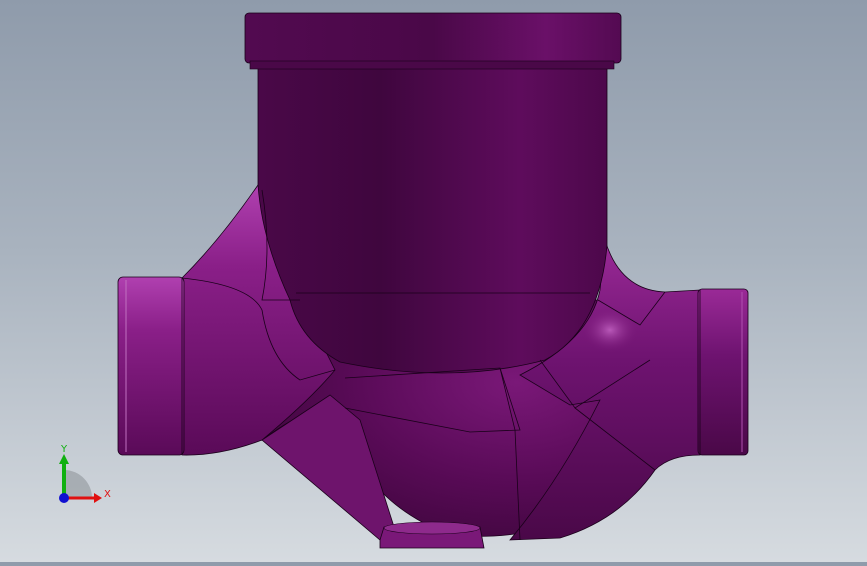 The height and width of the screenshot is (566, 867). I want to click on left-pipe-end, so click(151, 366).